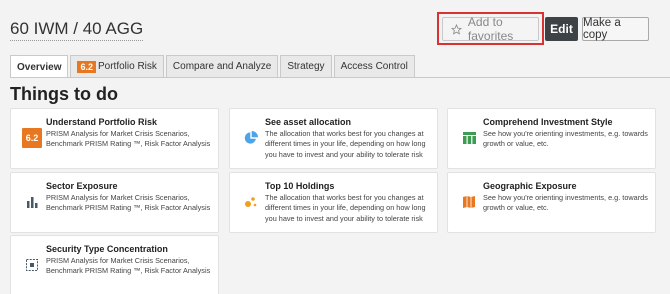 The height and width of the screenshot is (294, 670). What do you see at coordinates (456, 29) in the screenshot?
I see `star-icon` at bounding box center [456, 29].